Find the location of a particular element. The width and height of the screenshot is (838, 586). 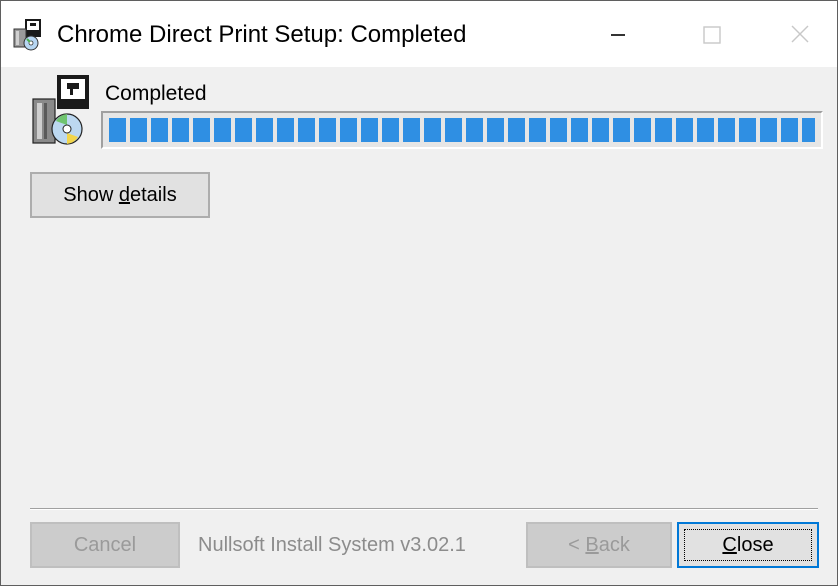

title-bar: Chrome Direct Print Setup: Completed is located at coordinates (419, 34).